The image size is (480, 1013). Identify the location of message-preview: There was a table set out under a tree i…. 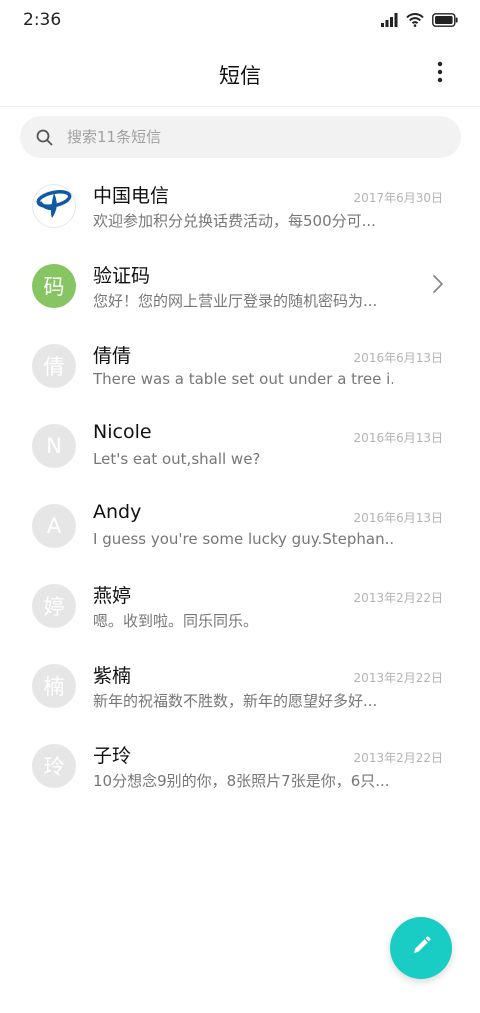
(243, 379).